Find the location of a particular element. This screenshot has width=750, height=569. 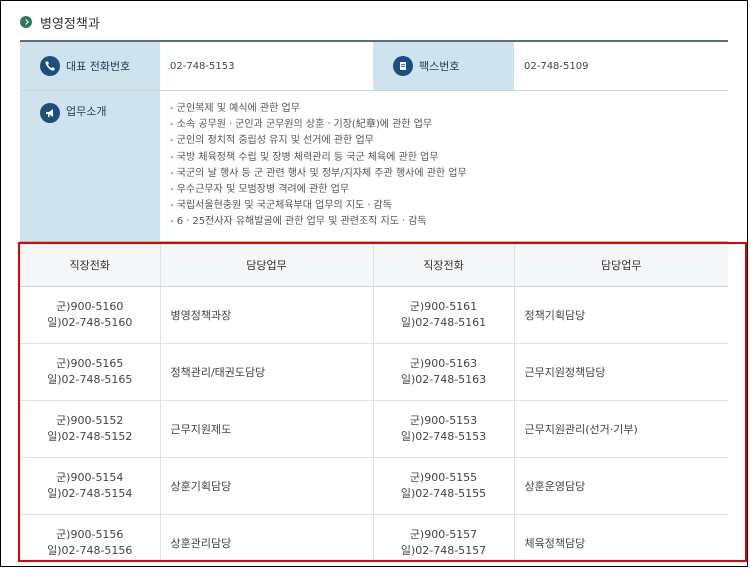

fax-label-cell: 팩스번호 is located at coordinates (443, 66).